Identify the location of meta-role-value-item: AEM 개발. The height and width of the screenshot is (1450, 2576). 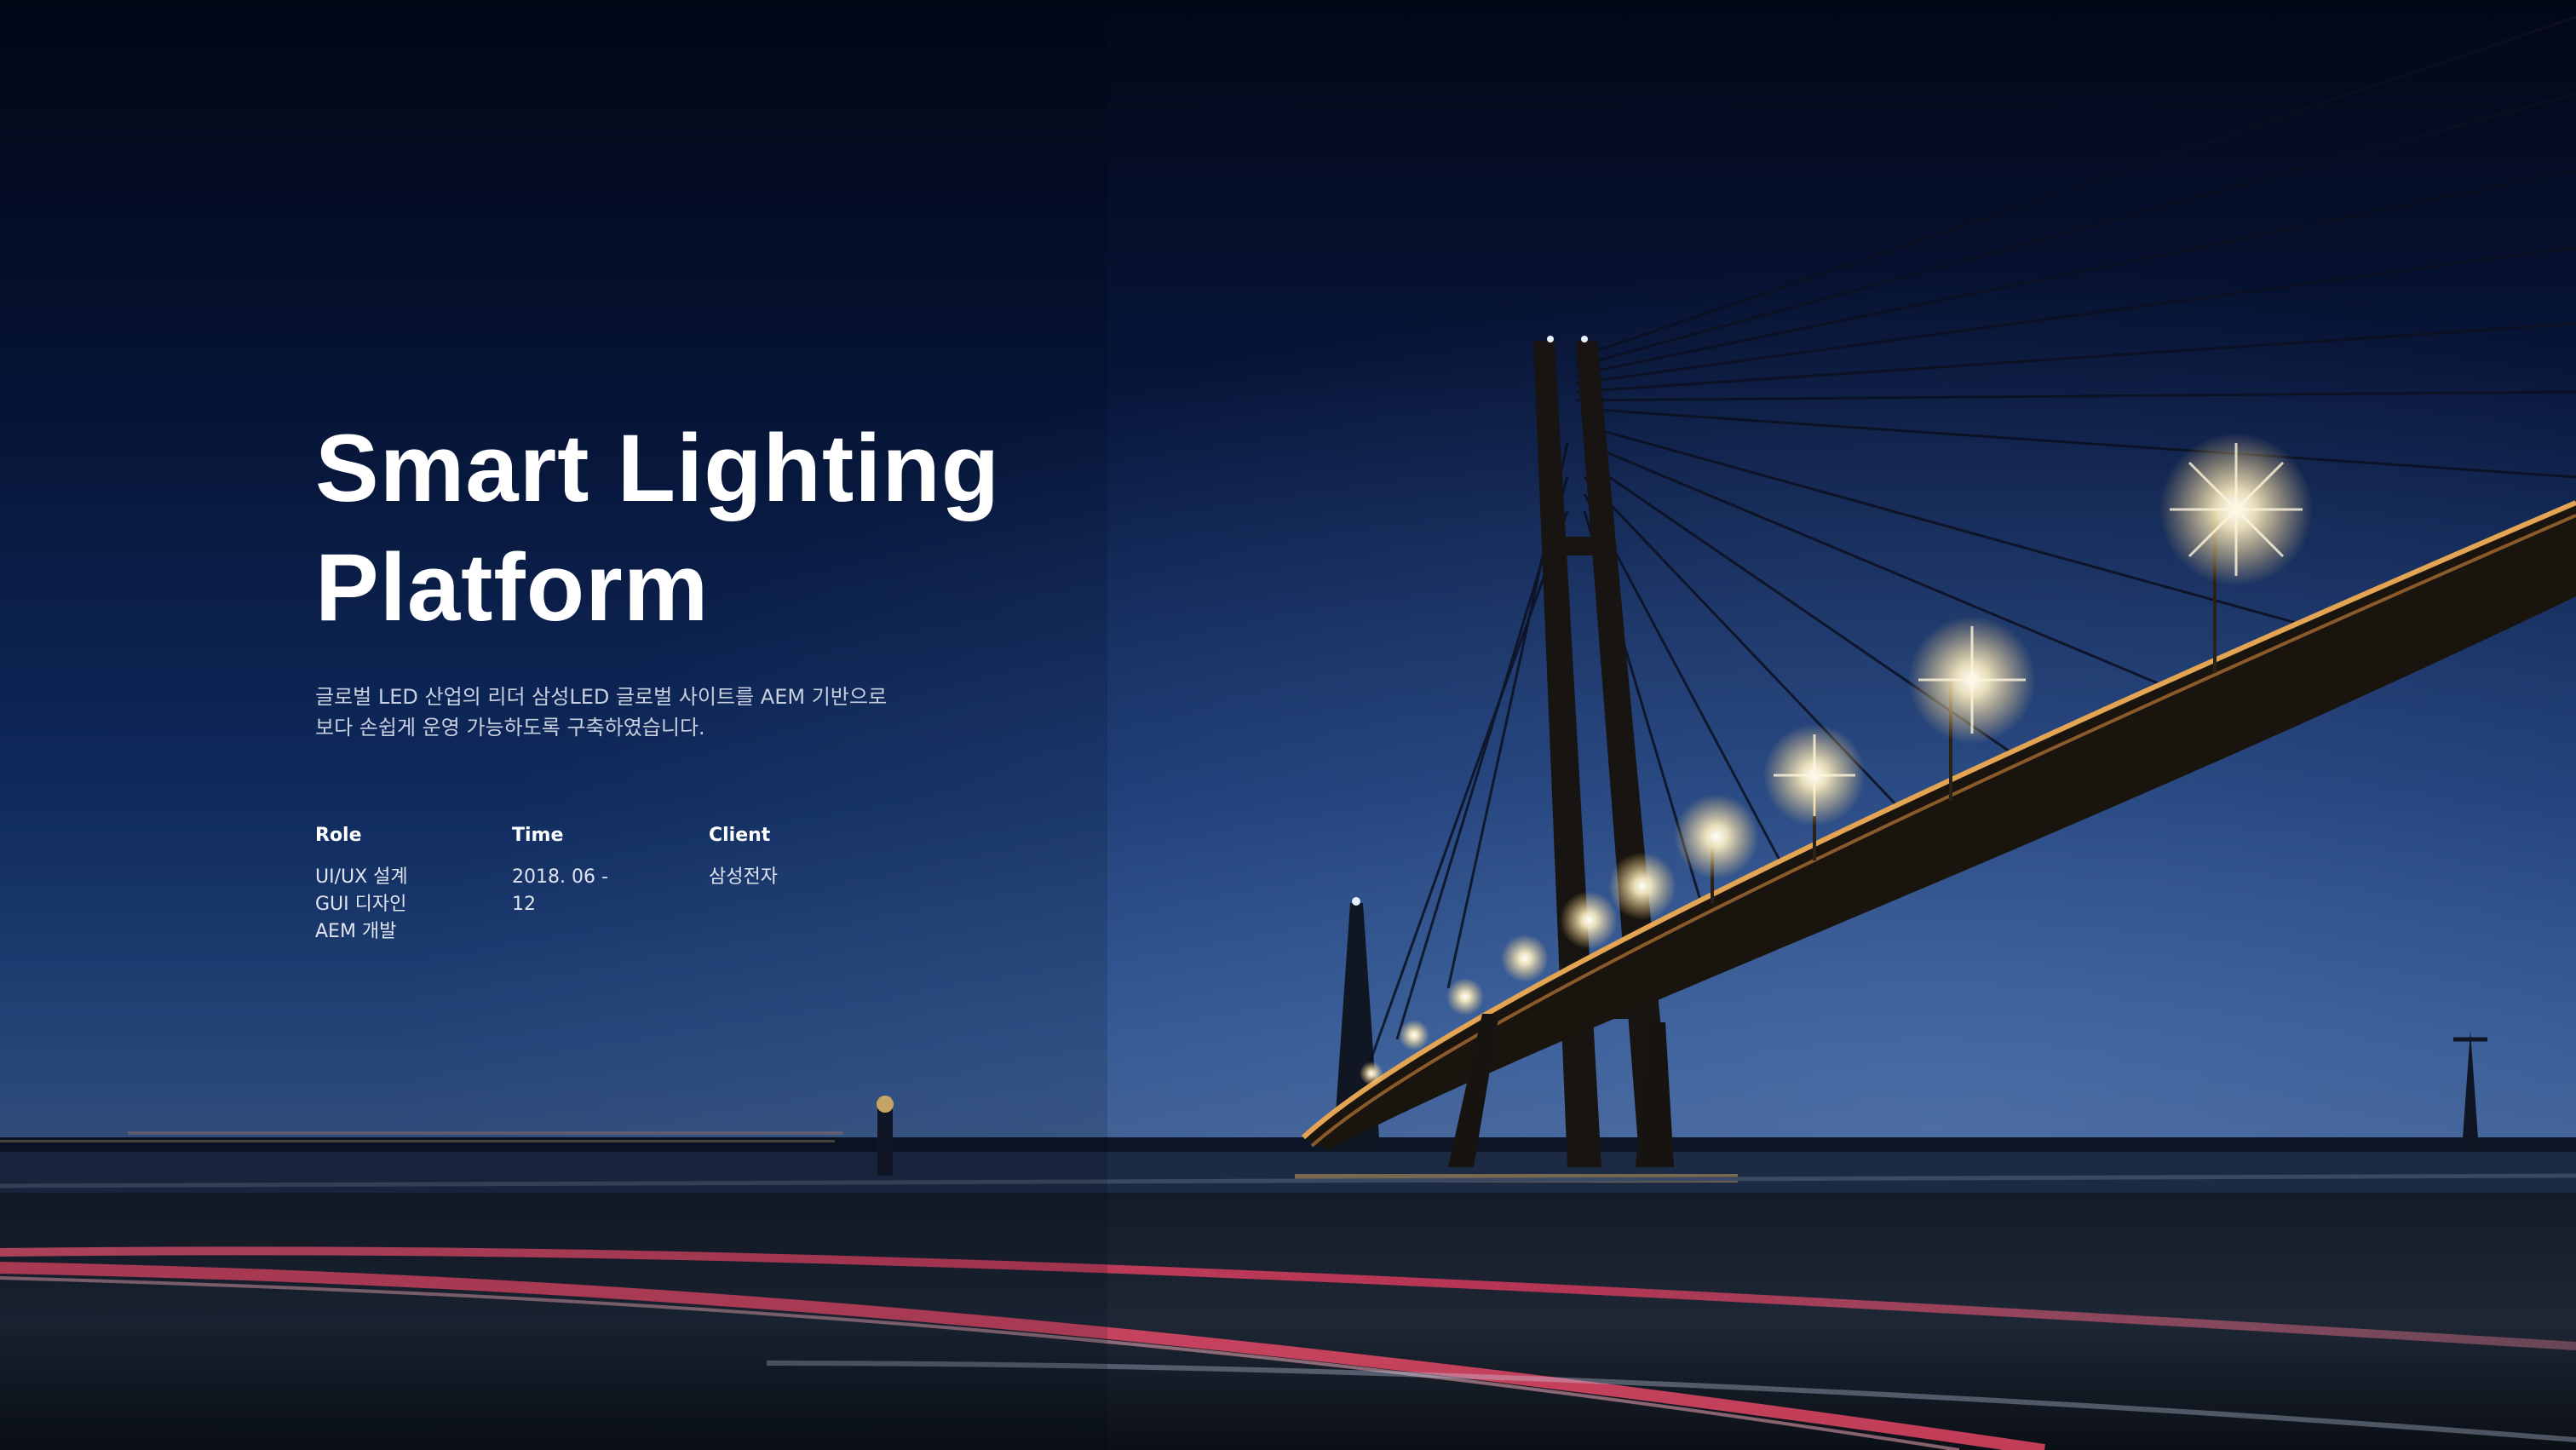
(356, 931).